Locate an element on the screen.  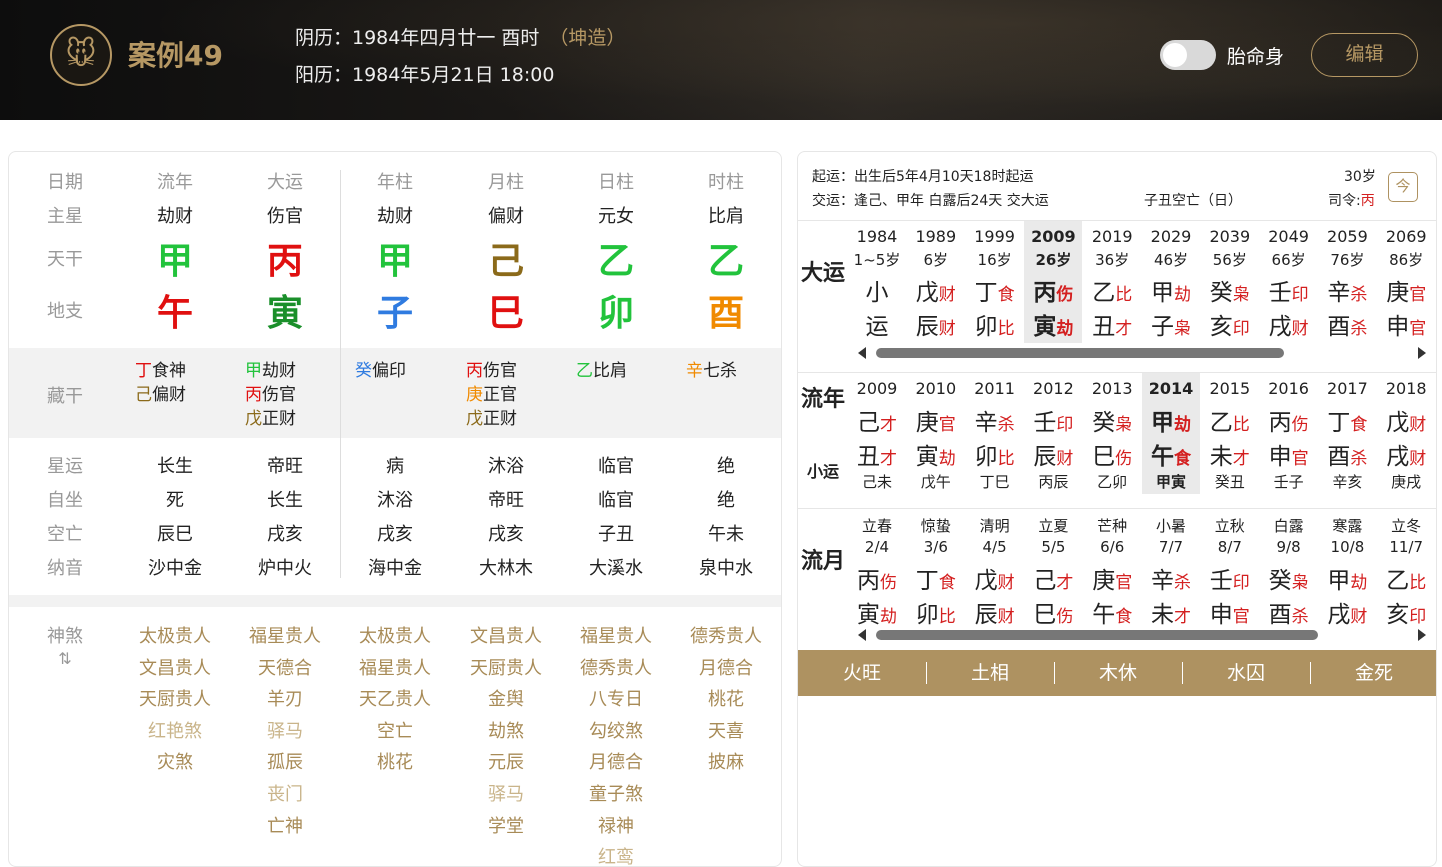
cell-zizuo: 帝旺 is located at coordinates (506, 500).